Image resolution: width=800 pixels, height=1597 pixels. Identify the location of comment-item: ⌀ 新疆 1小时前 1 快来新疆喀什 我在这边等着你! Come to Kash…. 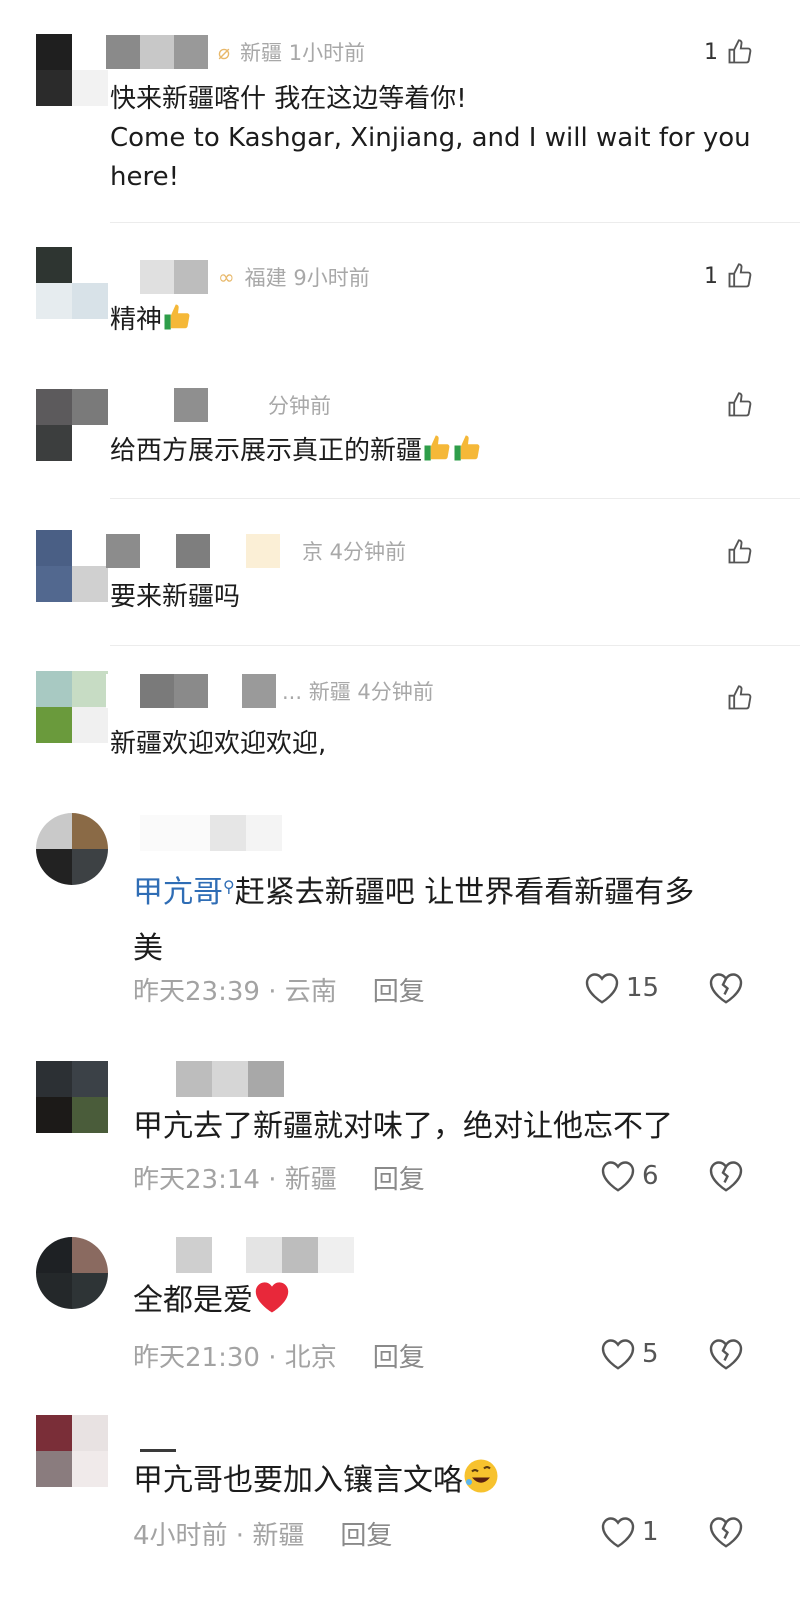
(400, 112).